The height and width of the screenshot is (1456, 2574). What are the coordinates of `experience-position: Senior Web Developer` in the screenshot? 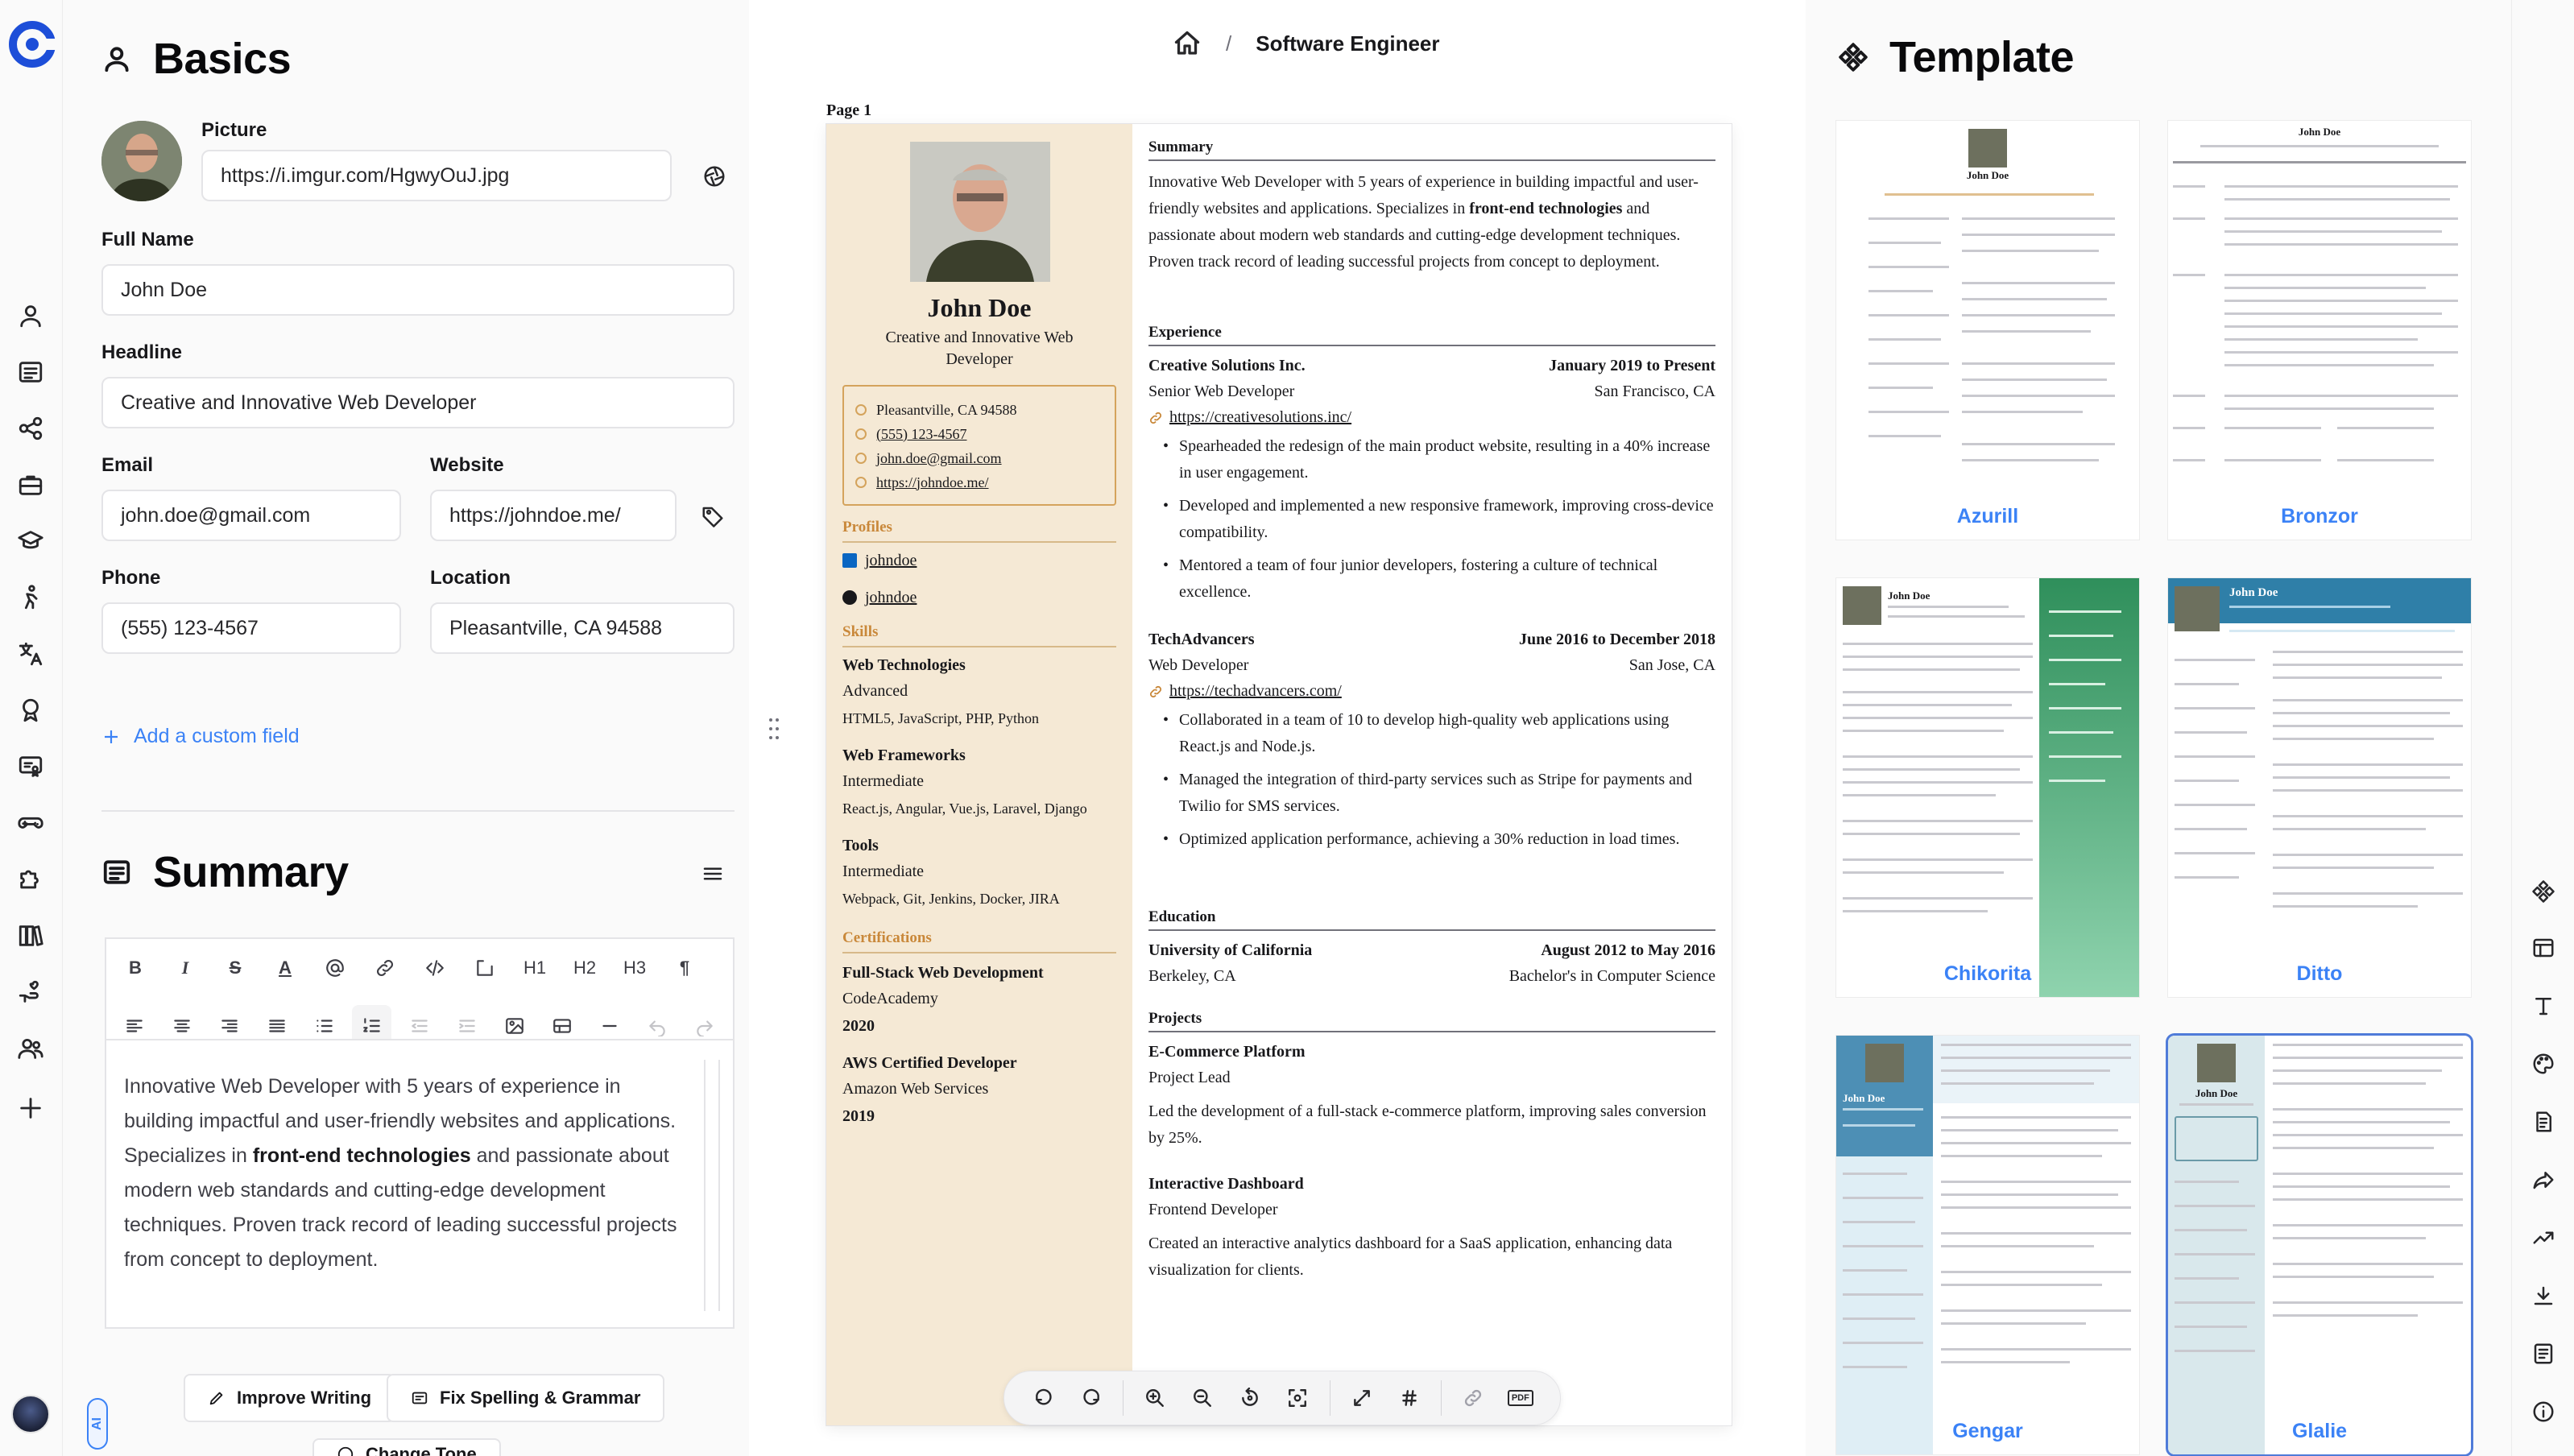 It's located at (1222, 391).